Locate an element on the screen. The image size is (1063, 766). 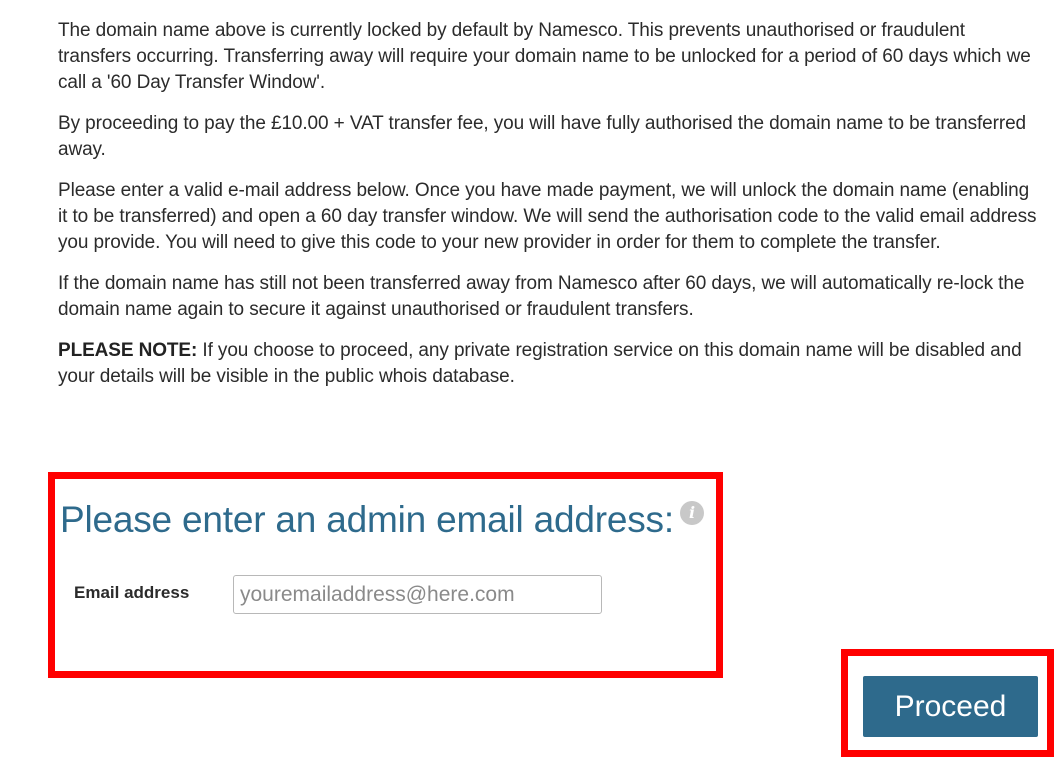
email-address-label: Email address is located at coordinates (132, 592).